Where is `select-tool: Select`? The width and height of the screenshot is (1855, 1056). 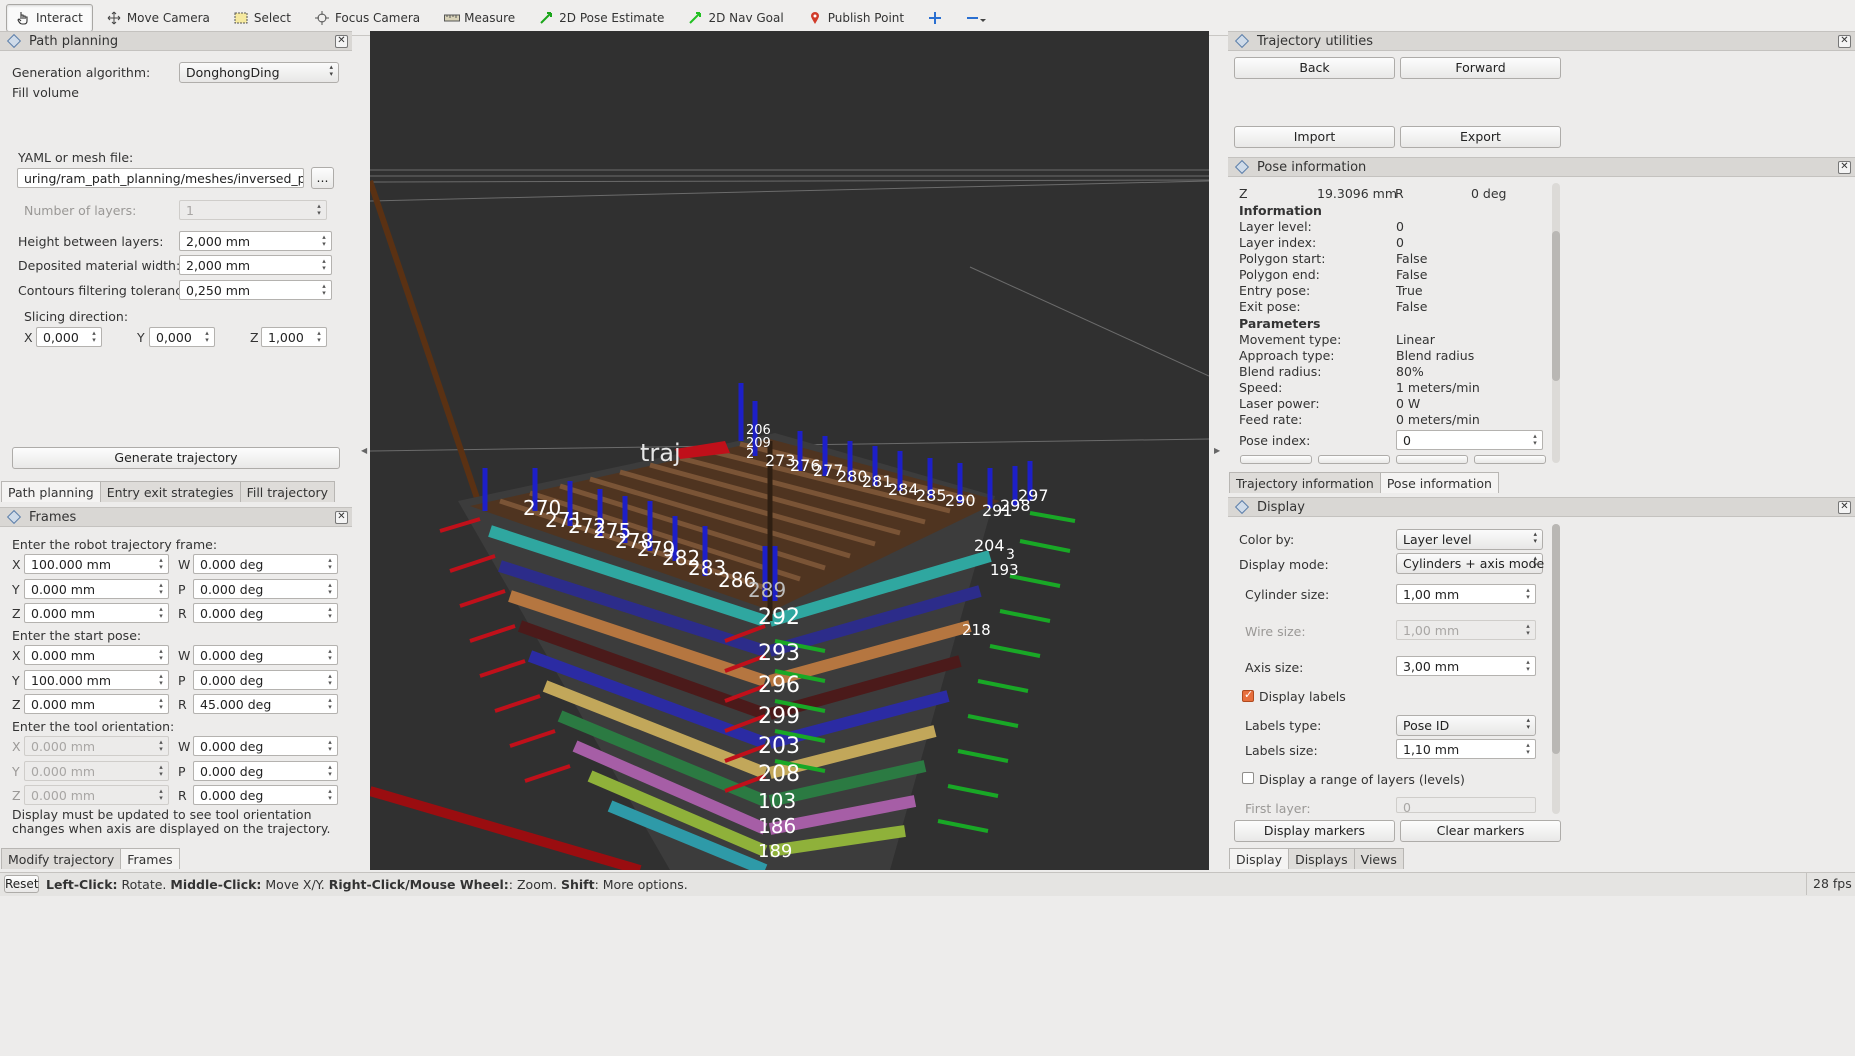
select-tool: Select is located at coordinates (262, 18).